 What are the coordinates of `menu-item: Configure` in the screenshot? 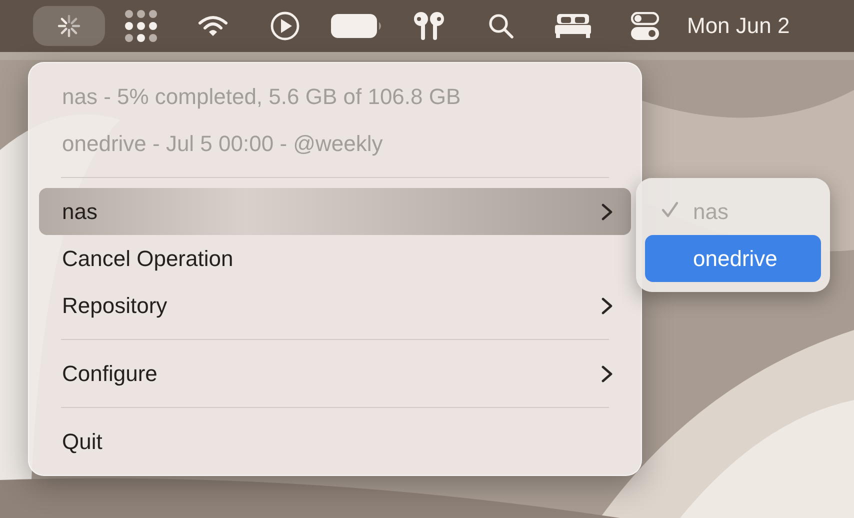 It's located at (335, 373).